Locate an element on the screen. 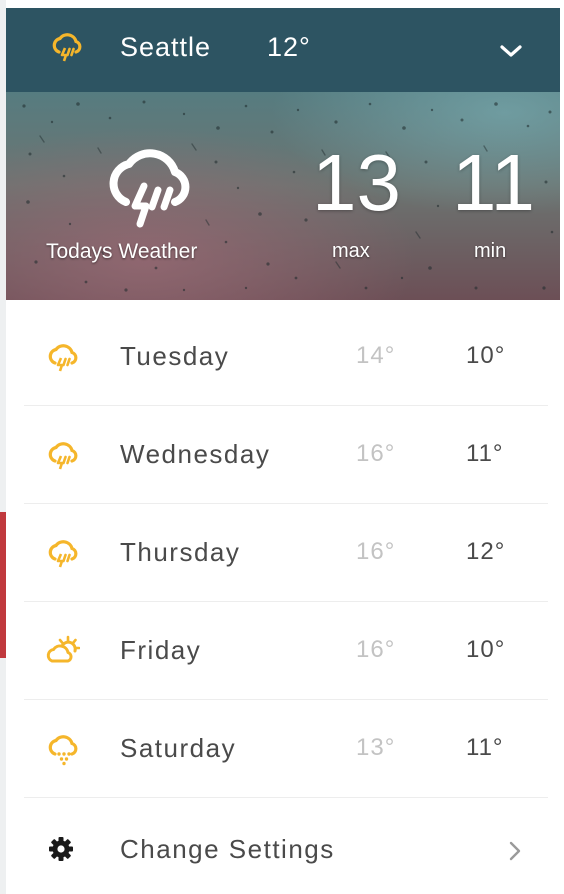 This screenshot has width=564, height=894. partly-sunny-icon is located at coordinates (63, 649).